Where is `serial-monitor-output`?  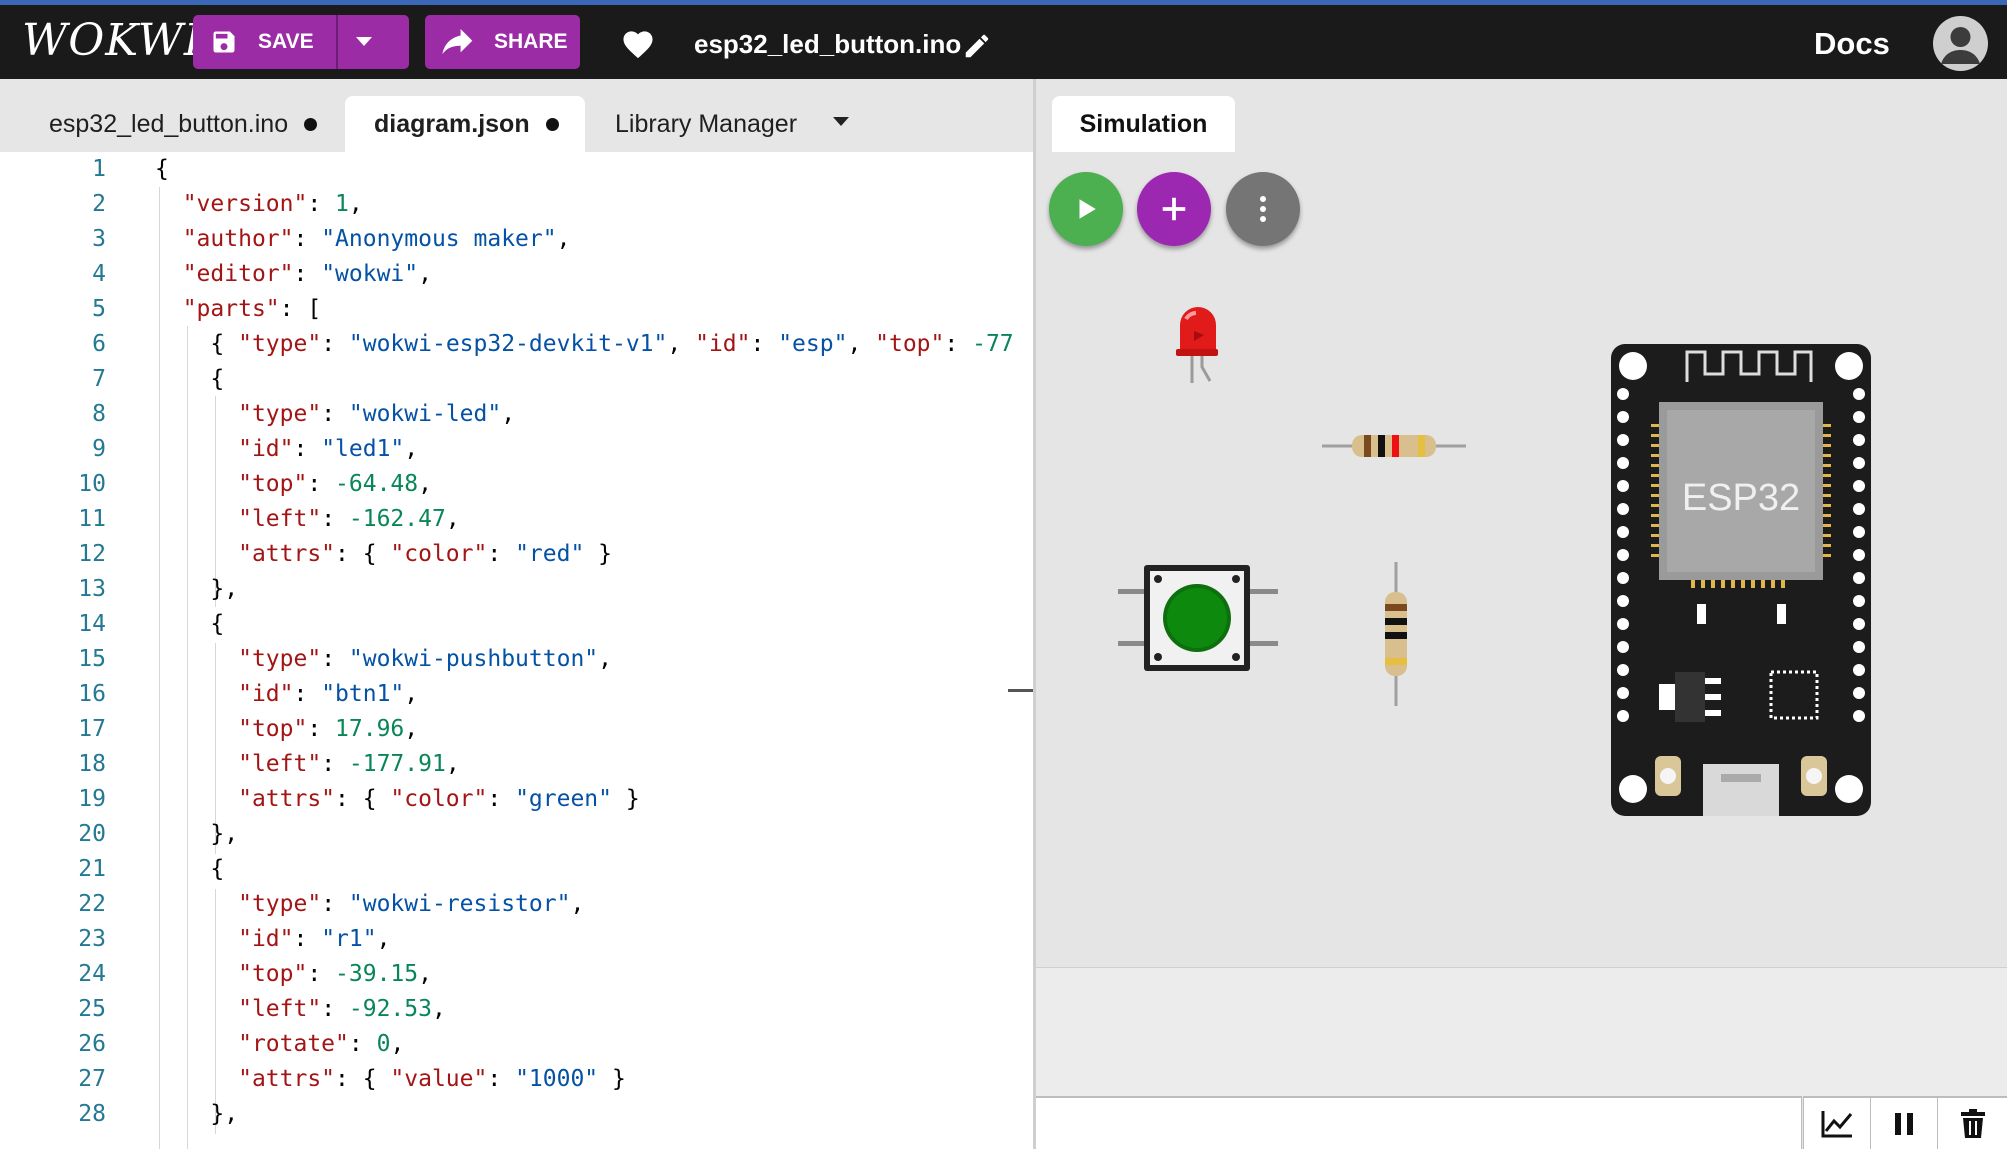
serial-monitor-output is located at coordinates (1521, 1032).